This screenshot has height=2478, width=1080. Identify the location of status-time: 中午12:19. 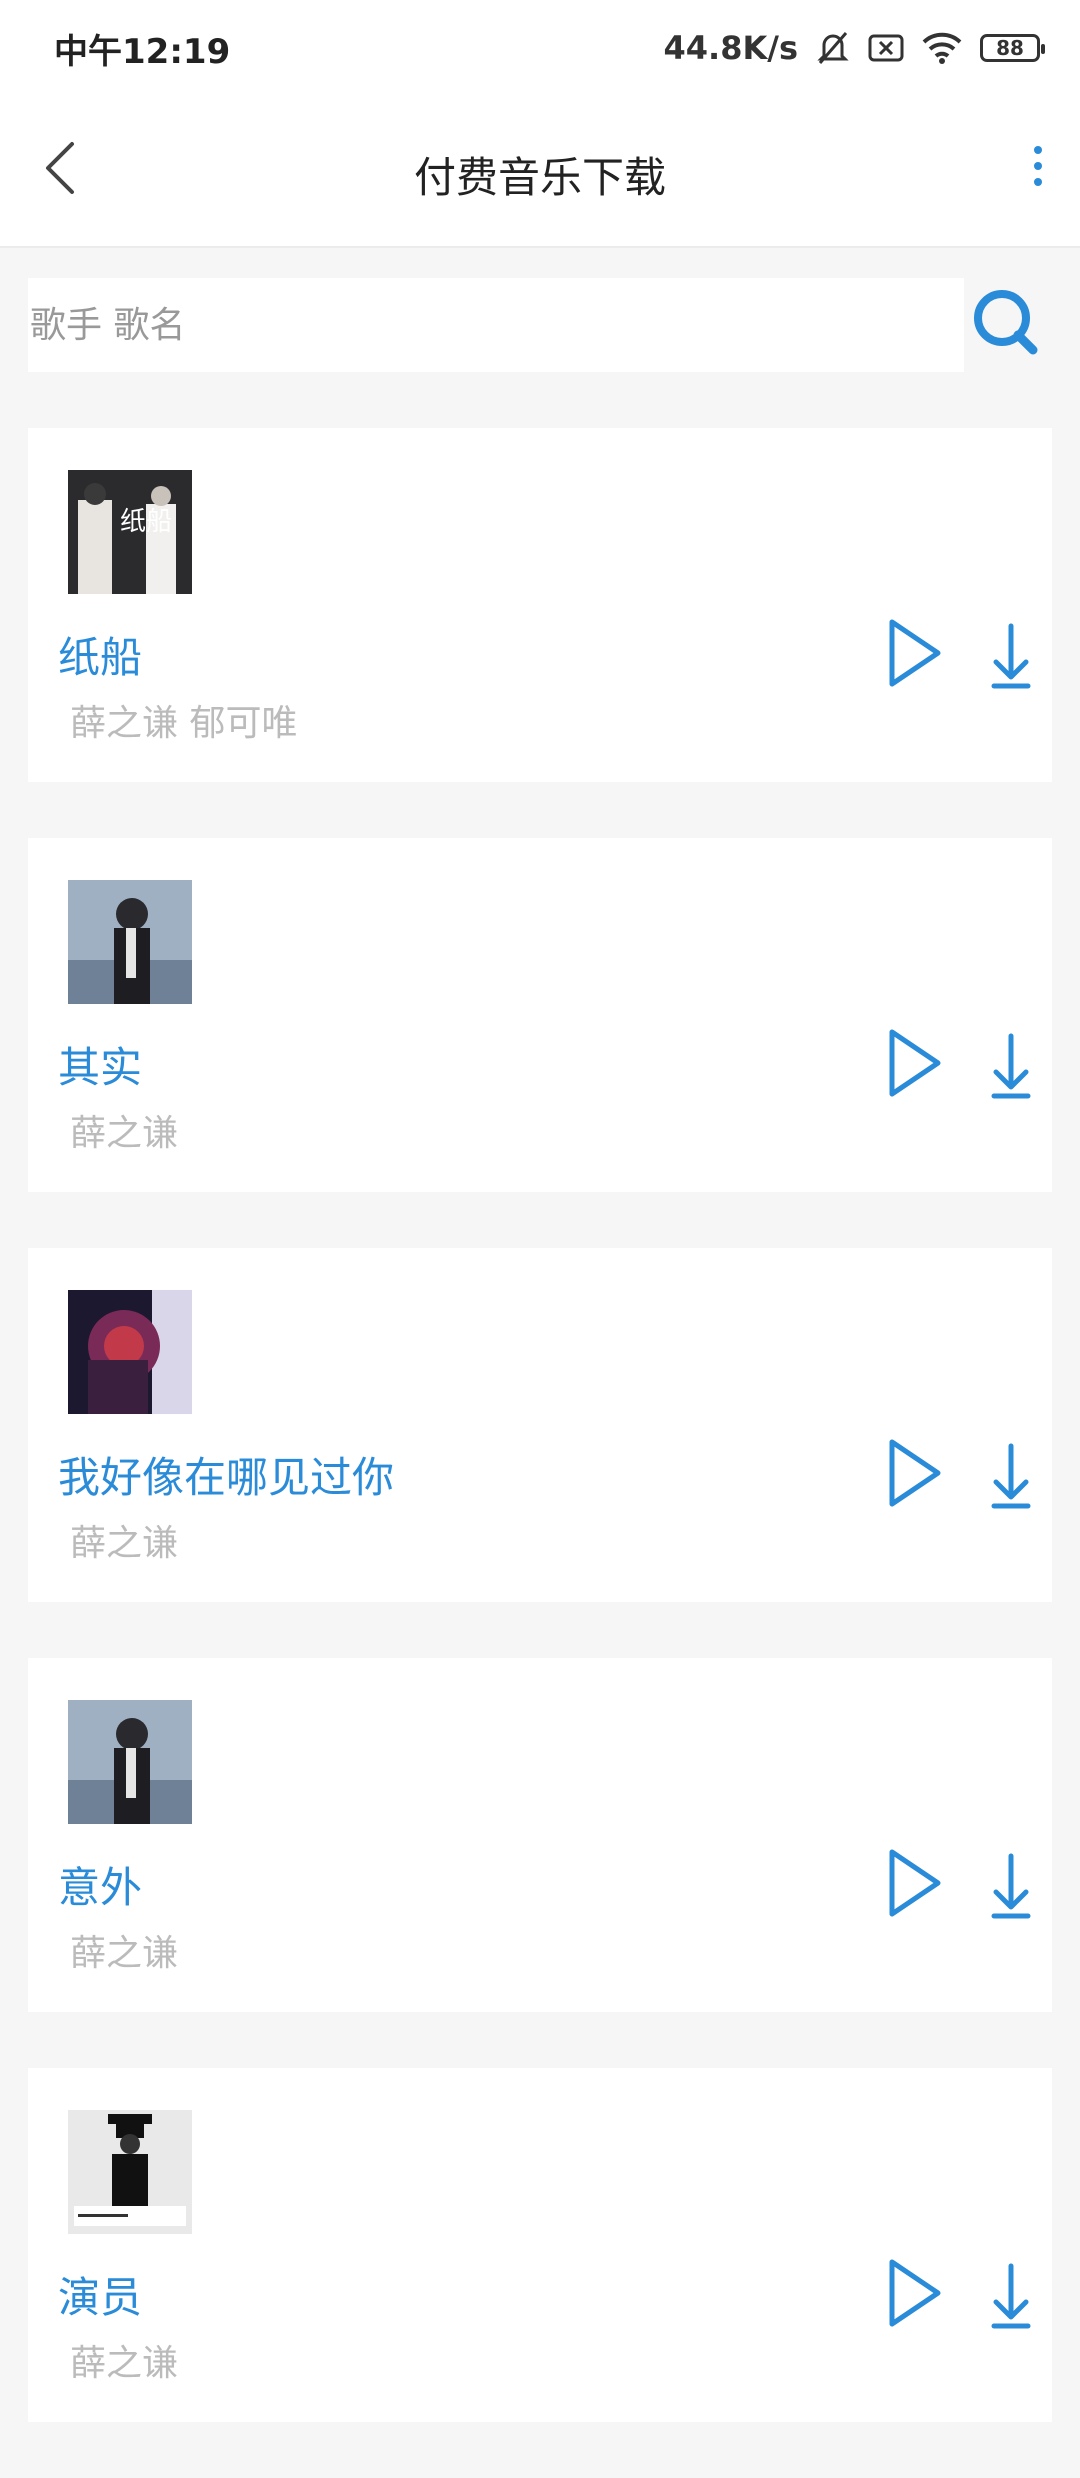
(142, 51).